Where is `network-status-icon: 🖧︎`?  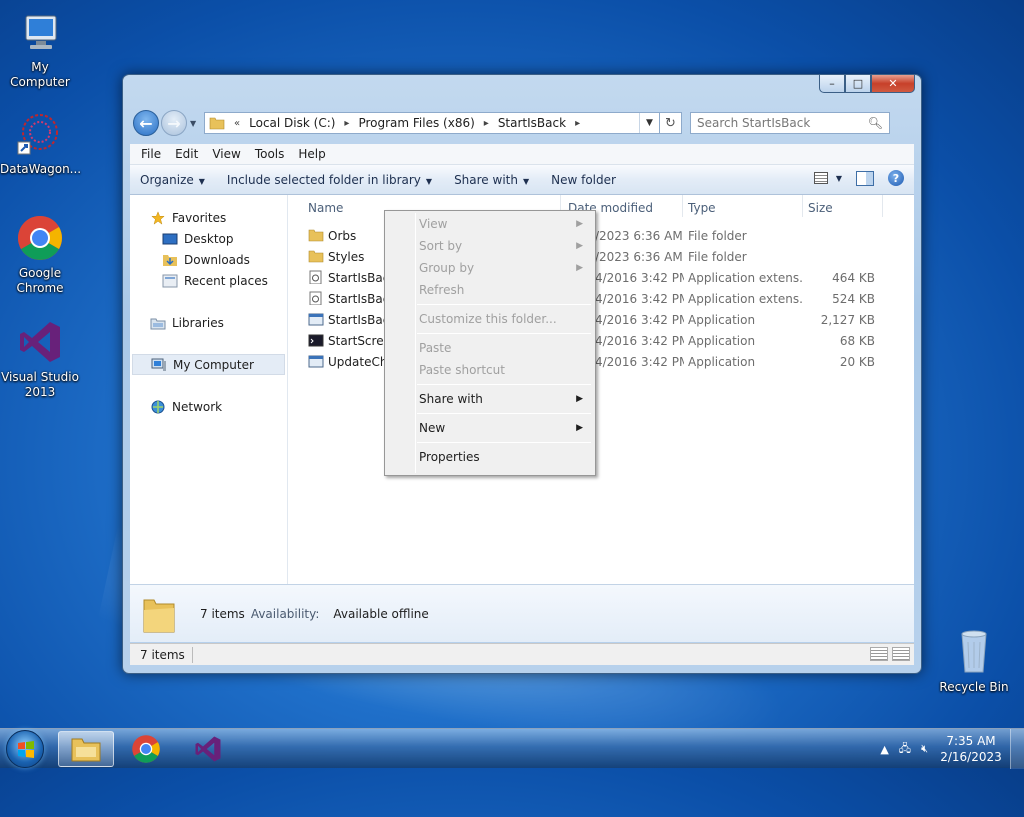
network-status-icon: 🖧︎ is located at coordinates (905, 749).